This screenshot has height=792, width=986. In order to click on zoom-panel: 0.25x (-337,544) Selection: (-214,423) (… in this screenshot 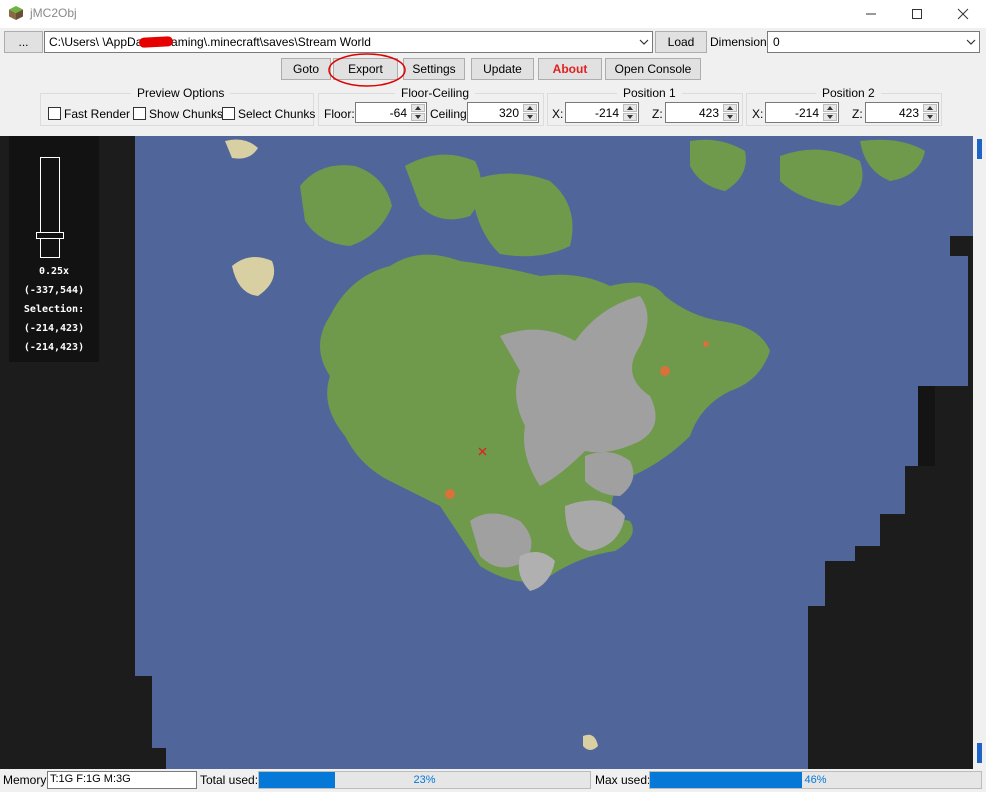, I will do `click(54, 249)`.